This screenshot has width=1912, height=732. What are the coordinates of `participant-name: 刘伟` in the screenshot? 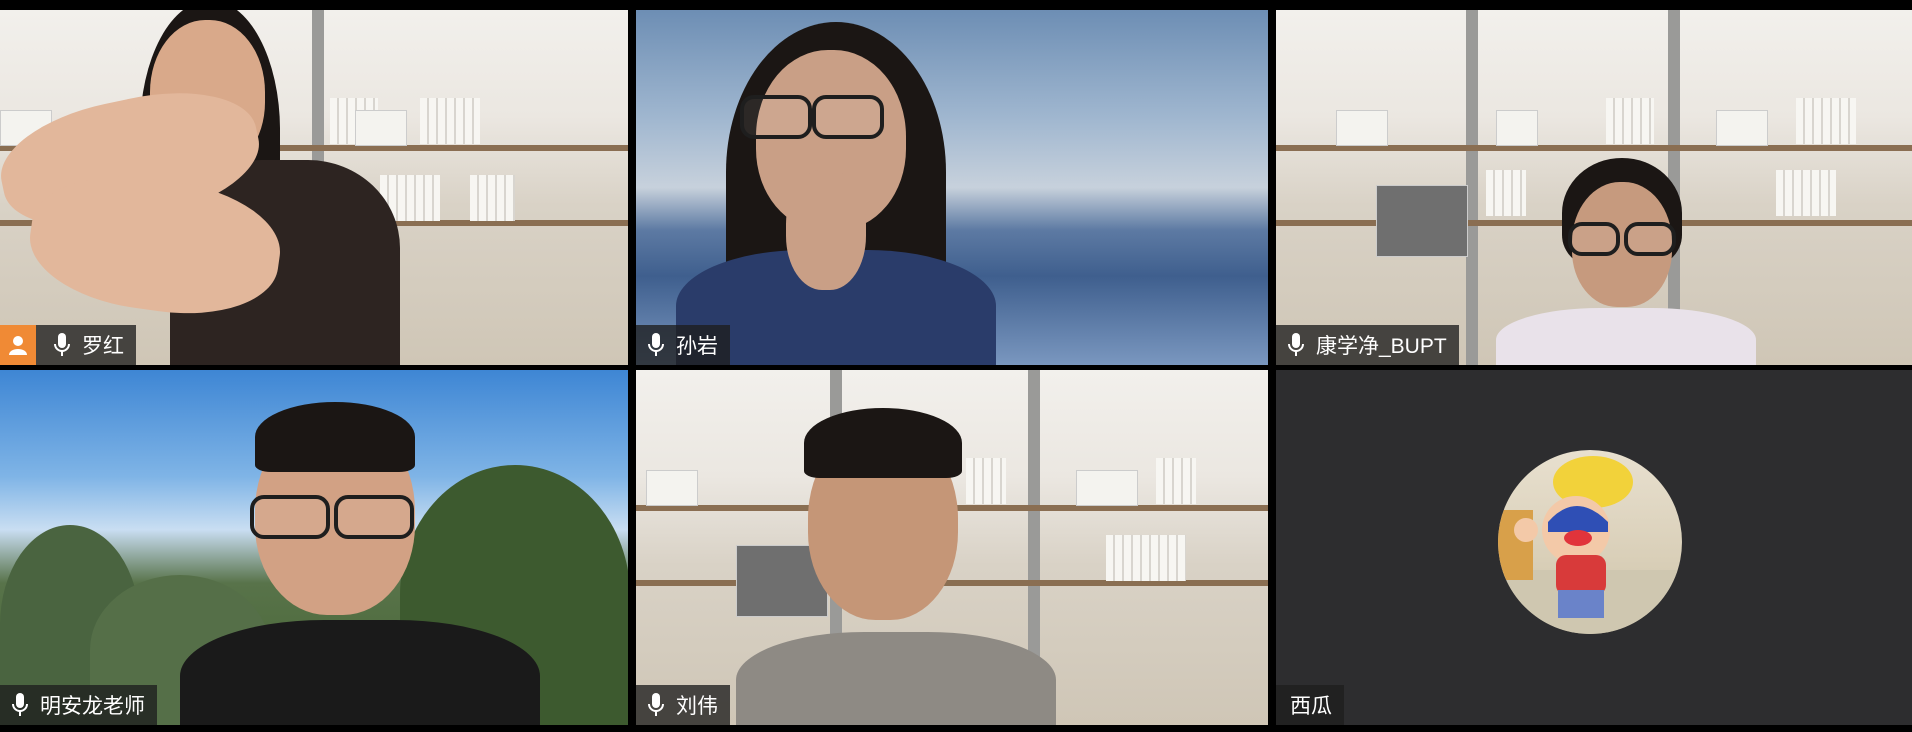 It's located at (697, 706).